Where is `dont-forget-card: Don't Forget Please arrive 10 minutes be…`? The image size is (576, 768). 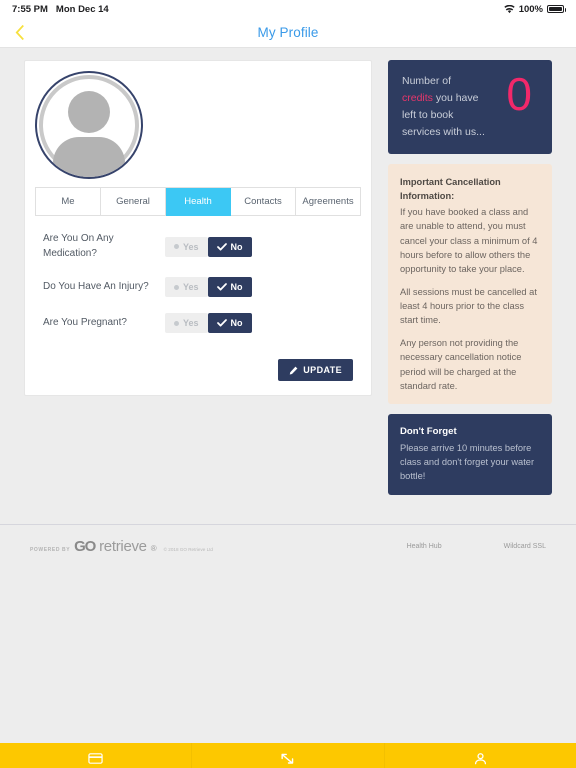
dont-forget-card: Don't Forget Please arrive 10 minutes be… is located at coordinates (470, 454).